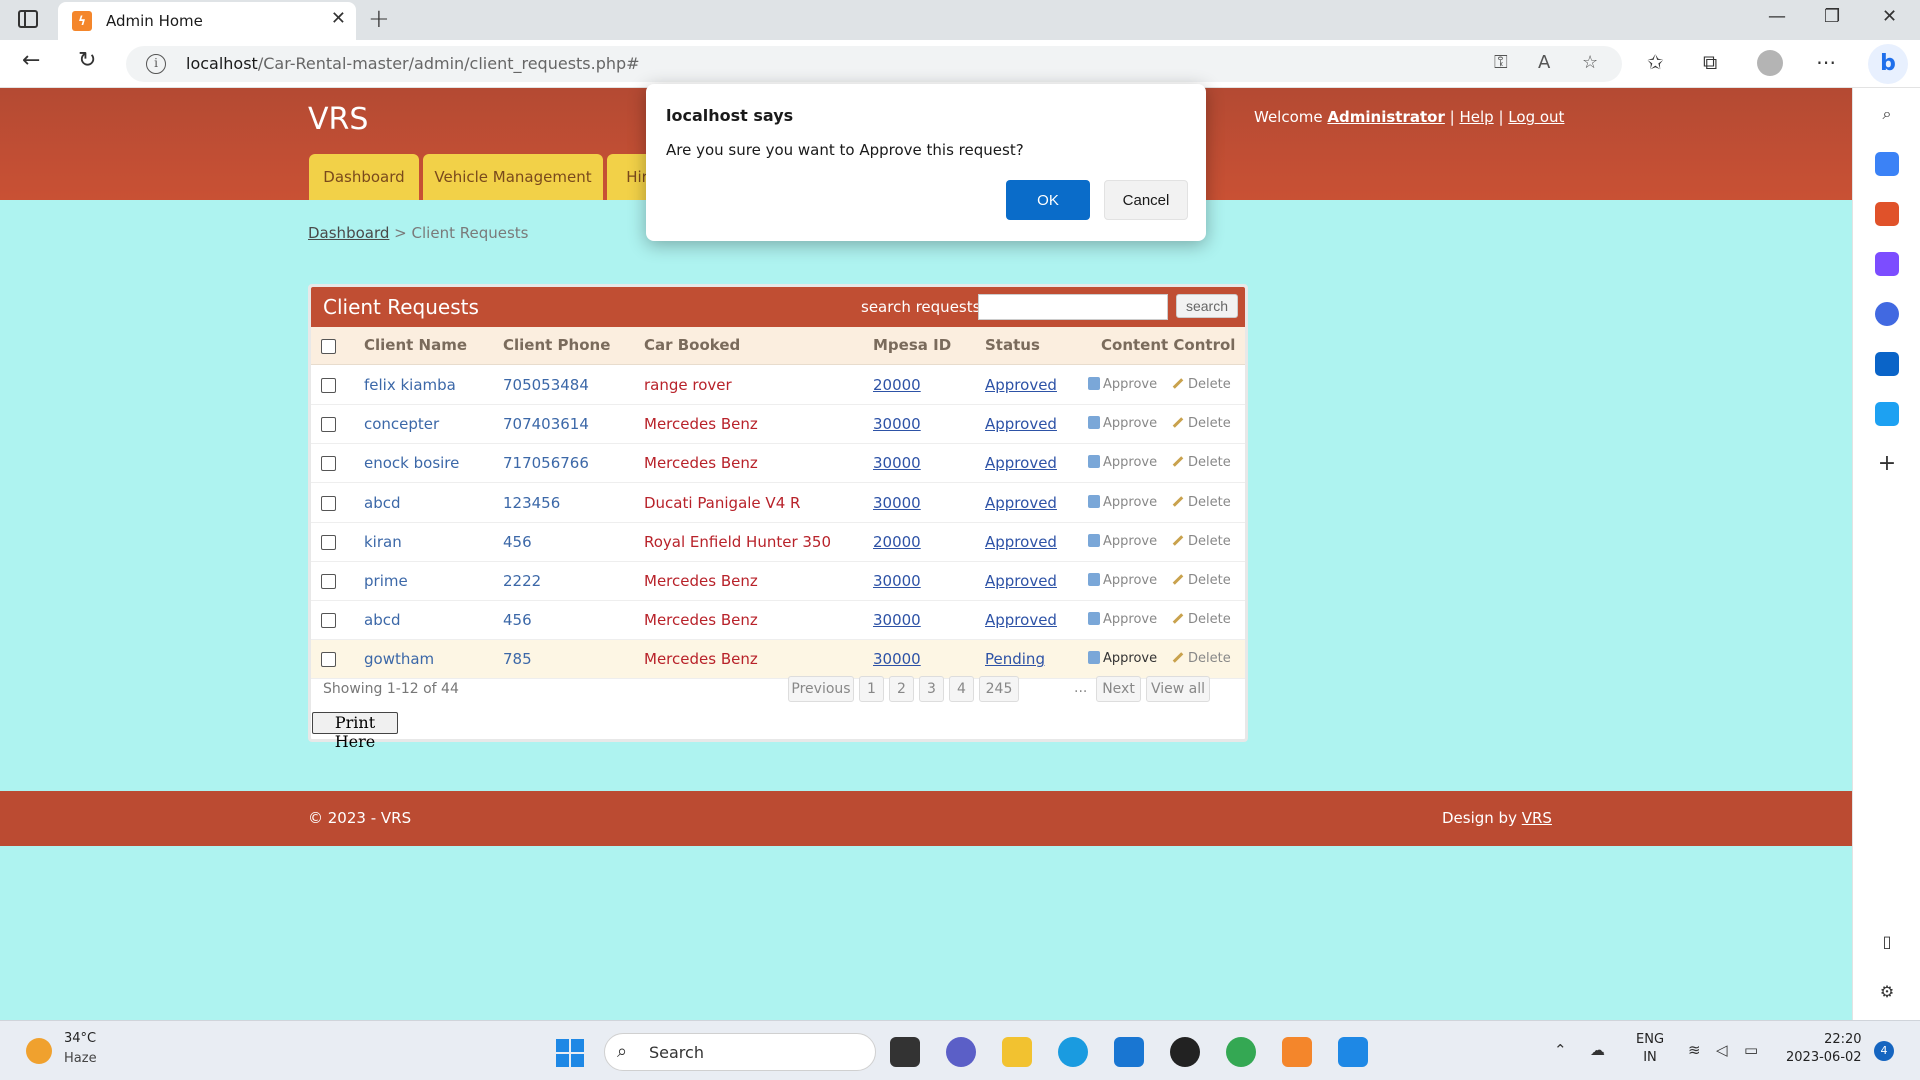 The height and width of the screenshot is (1080, 1920). Describe the element at coordinates (1884, 1051) in the screenshot. I see `notification-badge: 4` at that location.